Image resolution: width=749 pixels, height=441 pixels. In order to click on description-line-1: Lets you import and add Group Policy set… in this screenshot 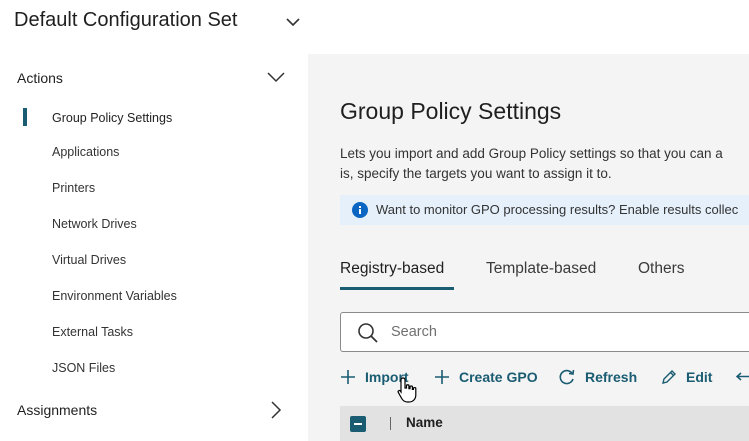, I will do `click(531, 153)`.